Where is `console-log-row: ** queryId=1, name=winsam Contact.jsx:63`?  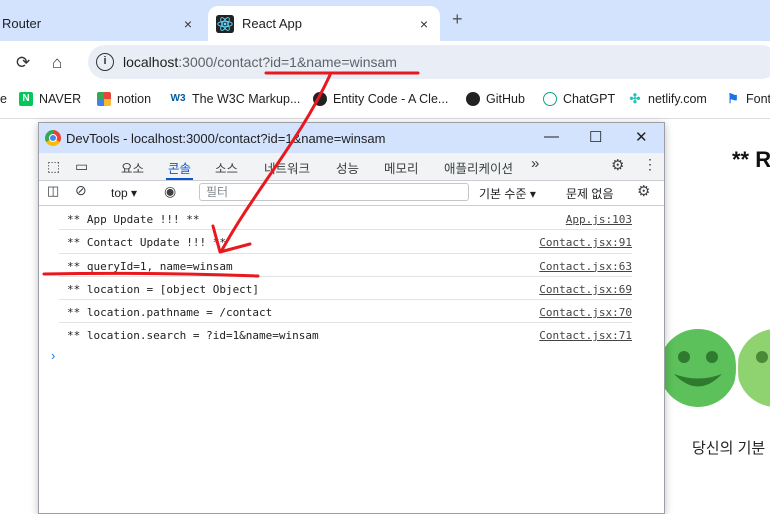
console-log-row: ** queryId=1, name=winsam Contact.jsx:63 is located at coordinates (345, 265).